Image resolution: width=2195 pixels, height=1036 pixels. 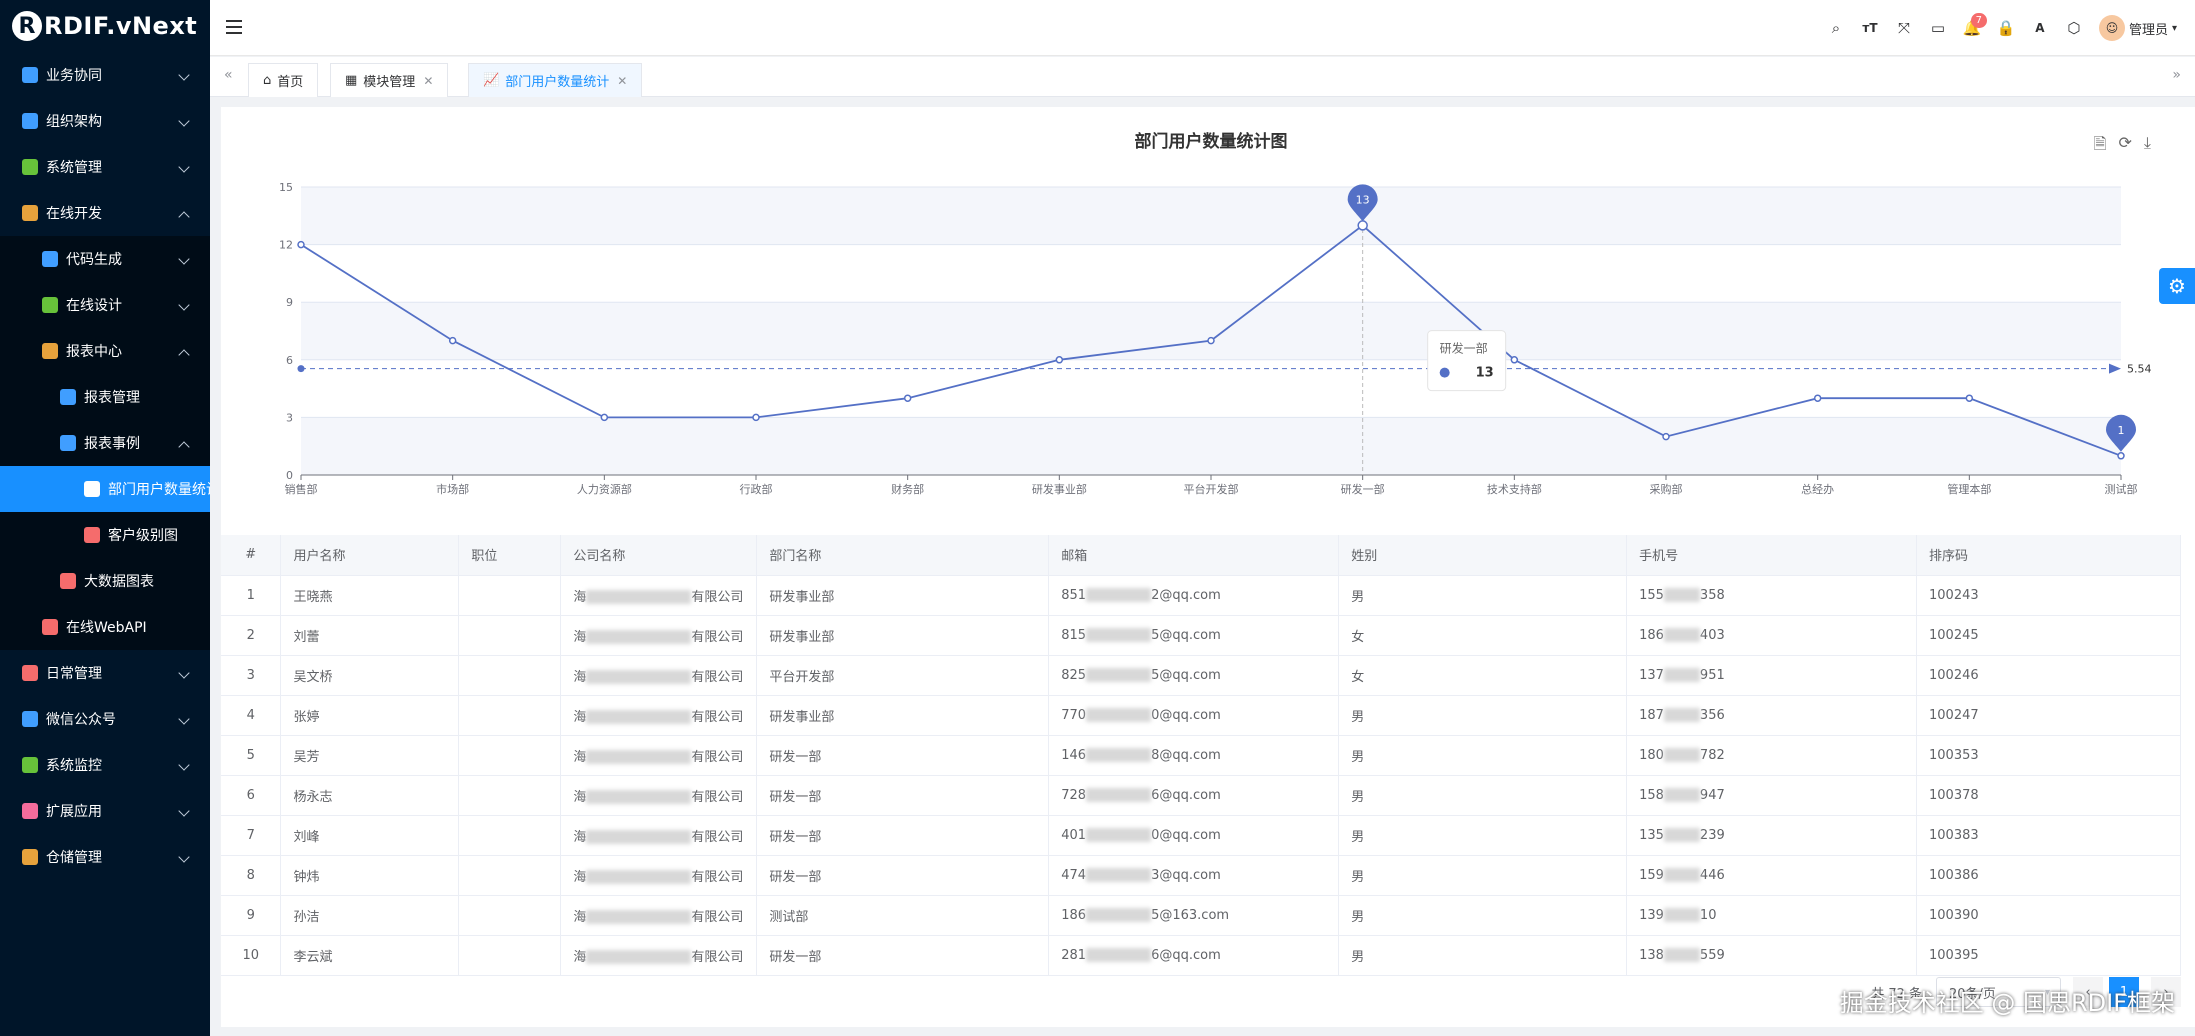 What do you see at coordinates (1201, 595) in the screenshot?
I see `table-row: 1 王晓燕 海 有限公司 研发事业部 851 2@qq.com 男 155 358 100243` at bounding box center [1201, 595].